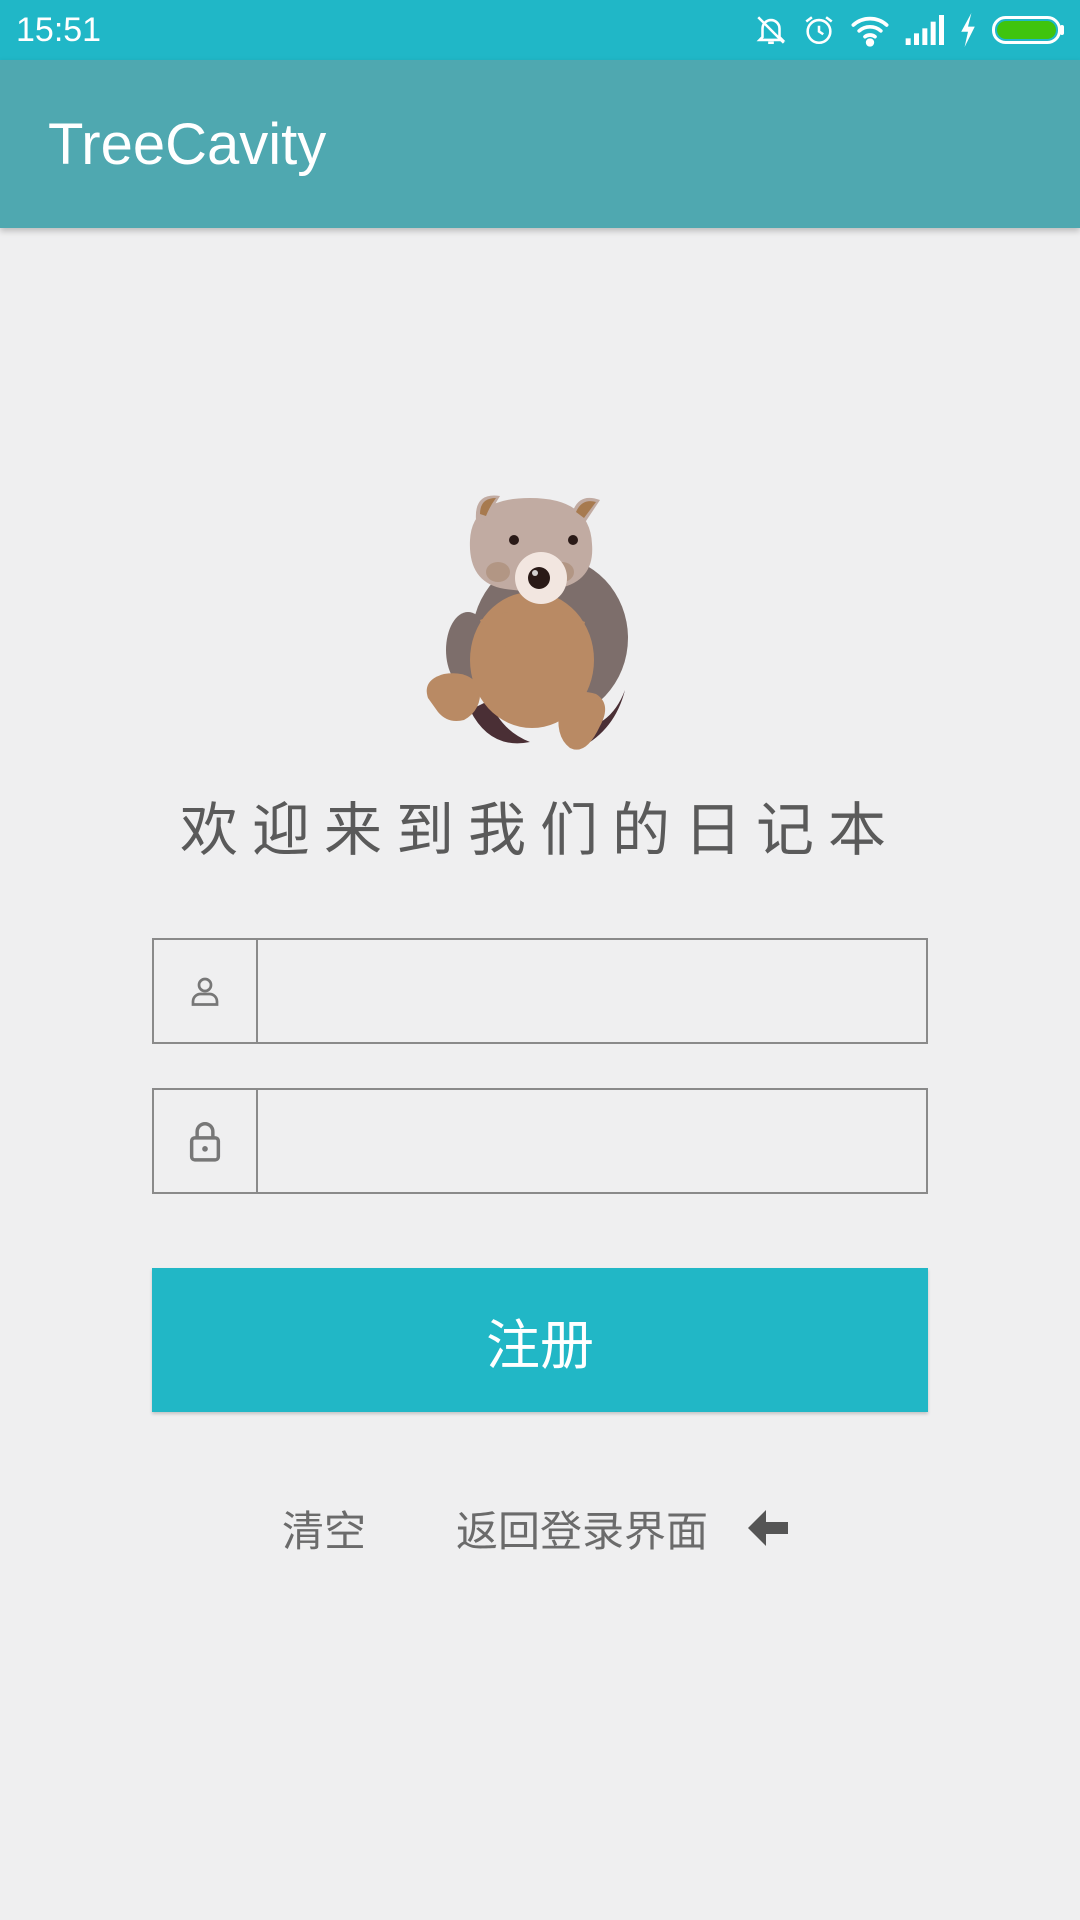 This screenshot has height=1920, width=1080. What do you see at coordinates (324, 1532) in the screenshot?
I see `clear-link: 清空` at bounding box center [324, 1532].